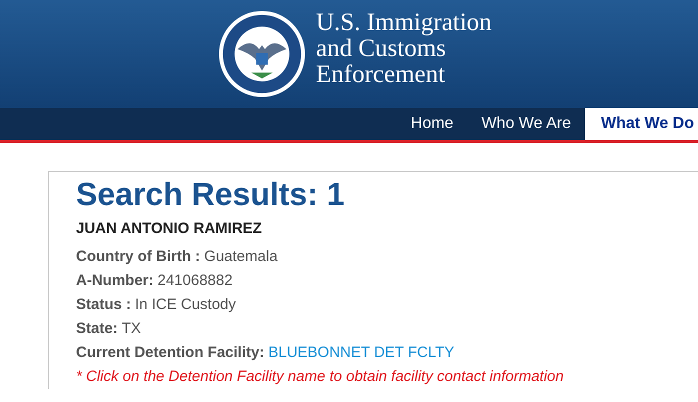 This screenshot has width=698, height=402. What do you see at coordinates (320, 377) in the screenshot?
I see `facility-note: * Click on the Detention Facility name to obtain facility contact information` at bounding box center [320, 377].